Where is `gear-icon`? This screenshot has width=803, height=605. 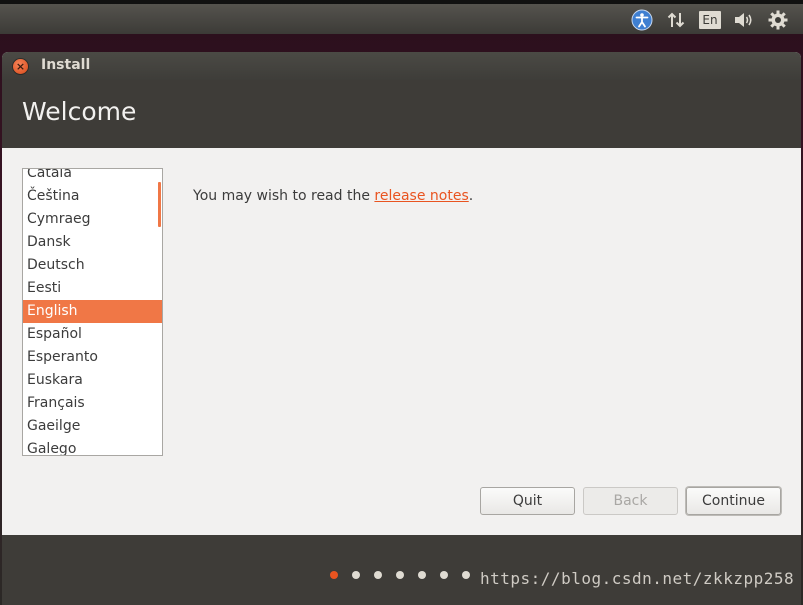
gear-icon is located at coordinates (778, 20).